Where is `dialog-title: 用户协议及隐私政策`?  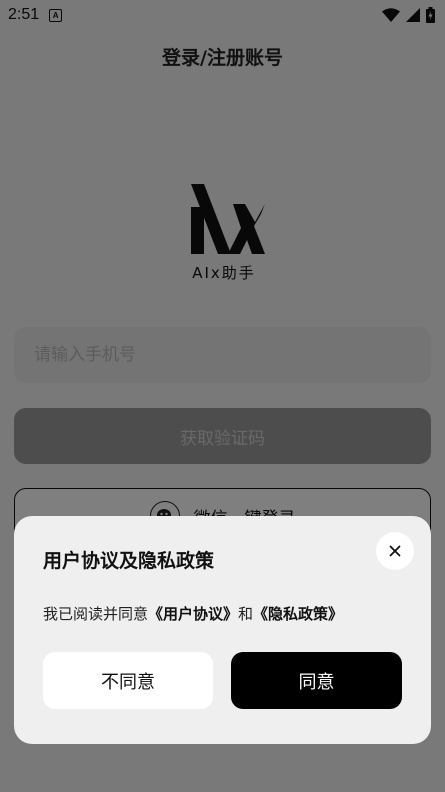 dialog-title: 用户协议及隐私政策 is located at coordinates (129, 561).